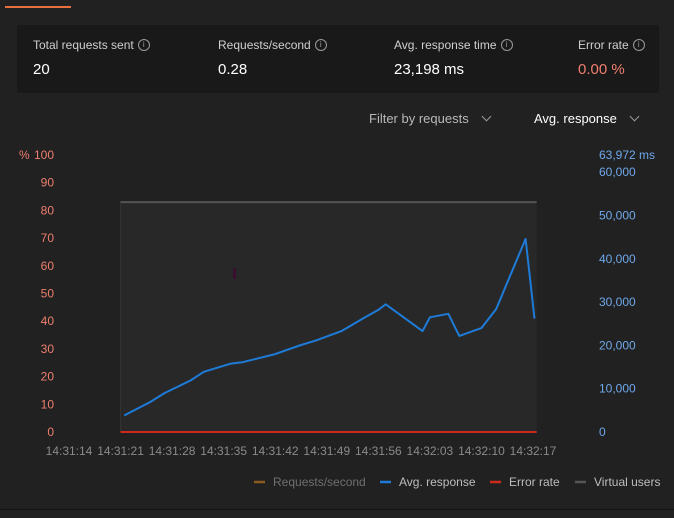 The width and height of the screenshot is (674, 518). Describe the element at coordinates (48, 321) in the screenshot. I see `left-axis-tick: 40` at that location.